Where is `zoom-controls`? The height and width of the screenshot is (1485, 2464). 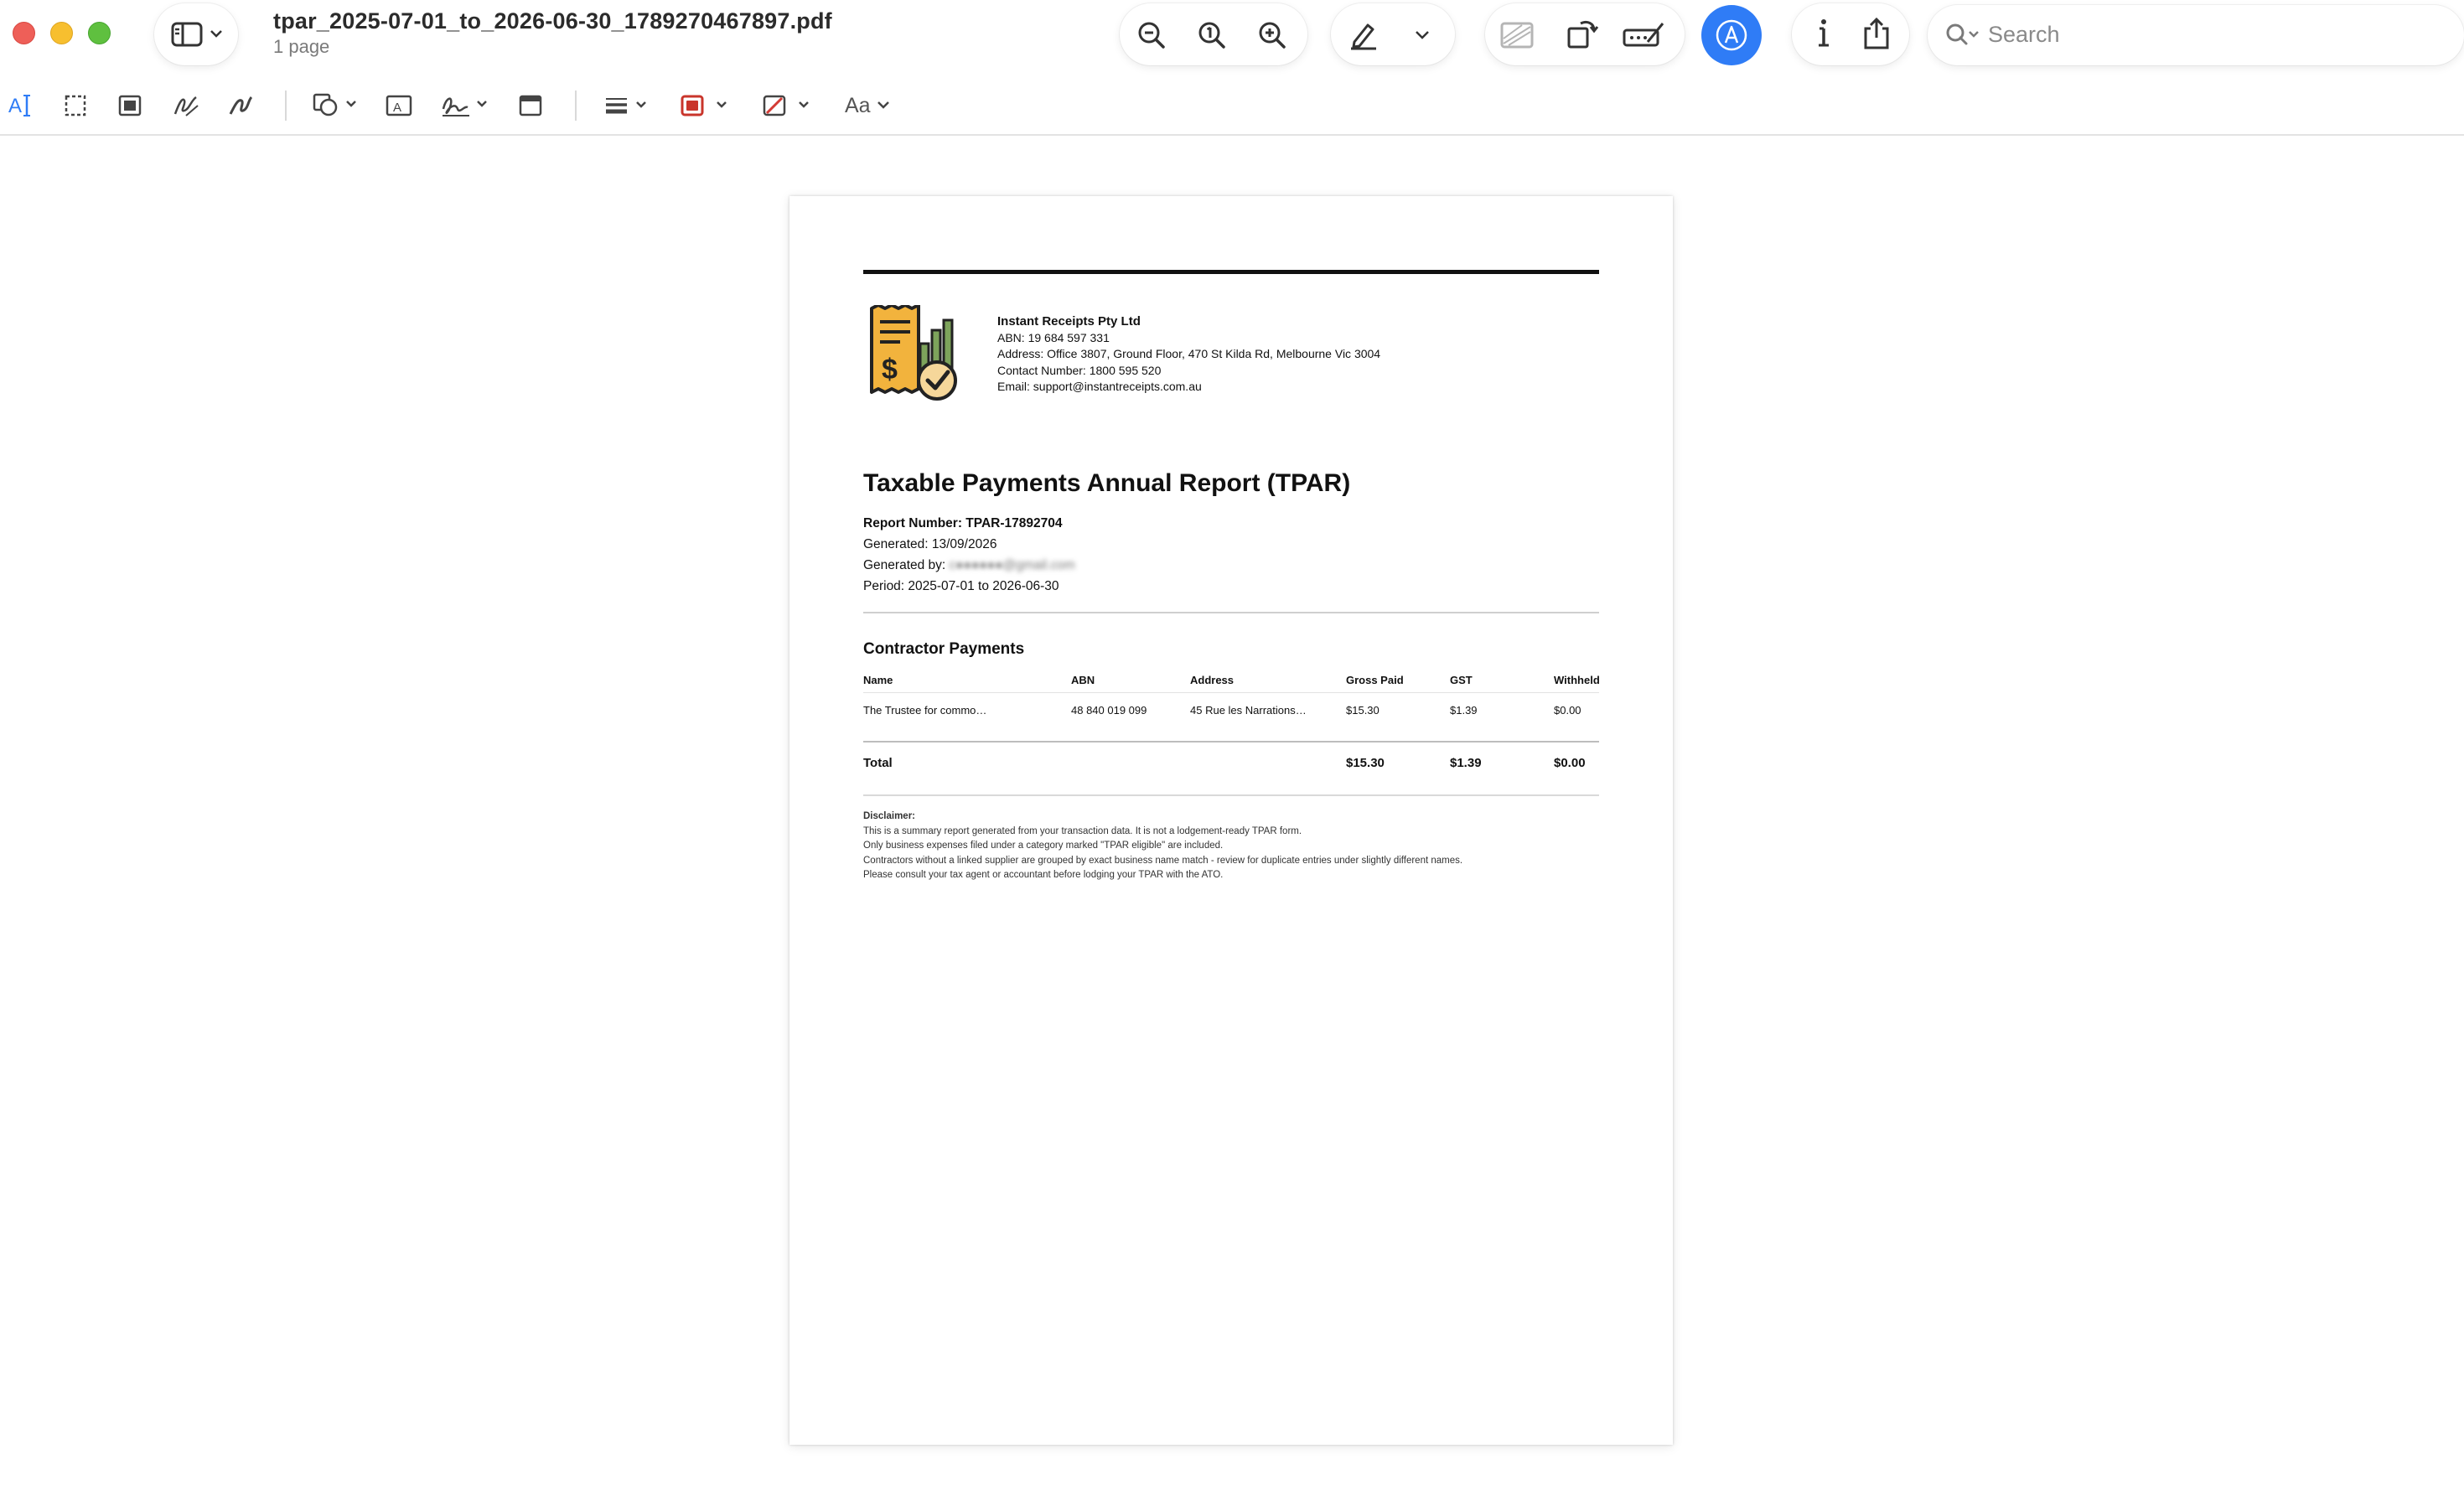 zoom-controls is located at coordinates (1213, 34).